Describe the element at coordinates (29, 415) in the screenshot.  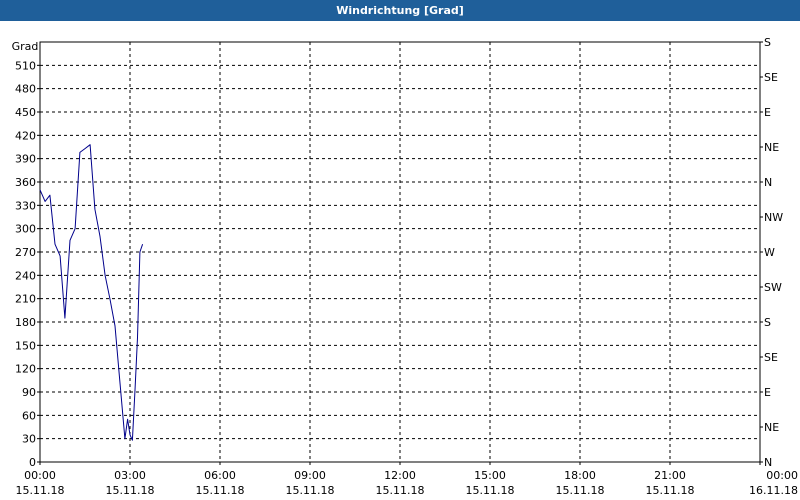
I see `y-tick-label: 60` at that location.